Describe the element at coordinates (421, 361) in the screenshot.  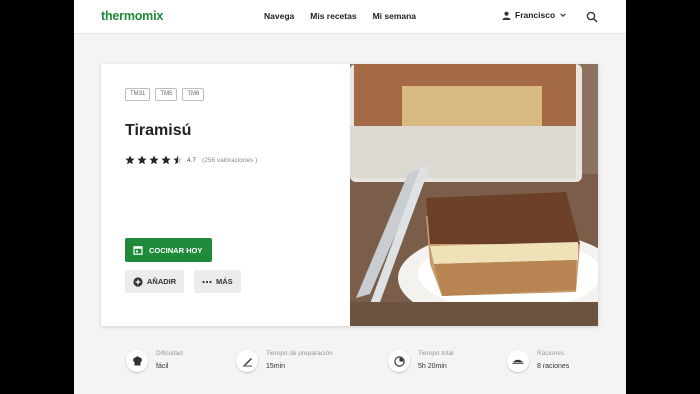
I see `total-time-info: Tiempo total 5h 20min` at that location.